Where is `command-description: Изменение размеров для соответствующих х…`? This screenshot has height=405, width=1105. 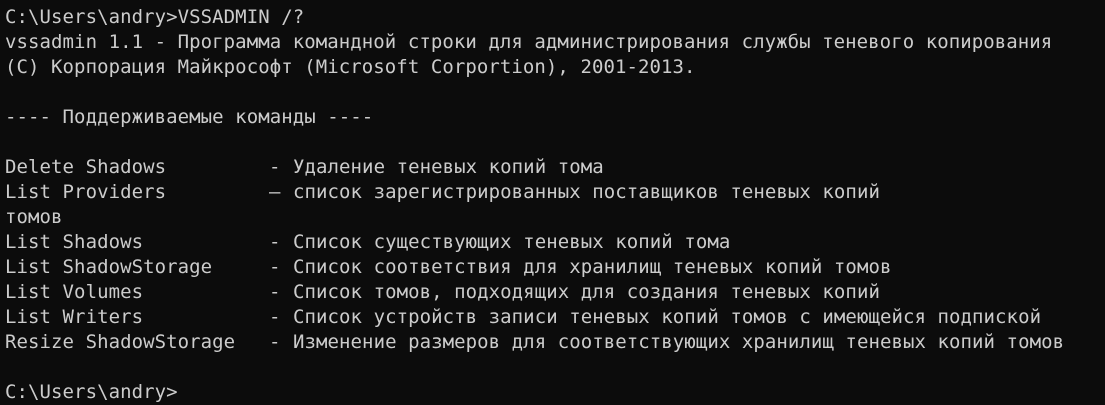
command-description: Изменение размеров для соответствующих х… is located at coordinates (679, 342).